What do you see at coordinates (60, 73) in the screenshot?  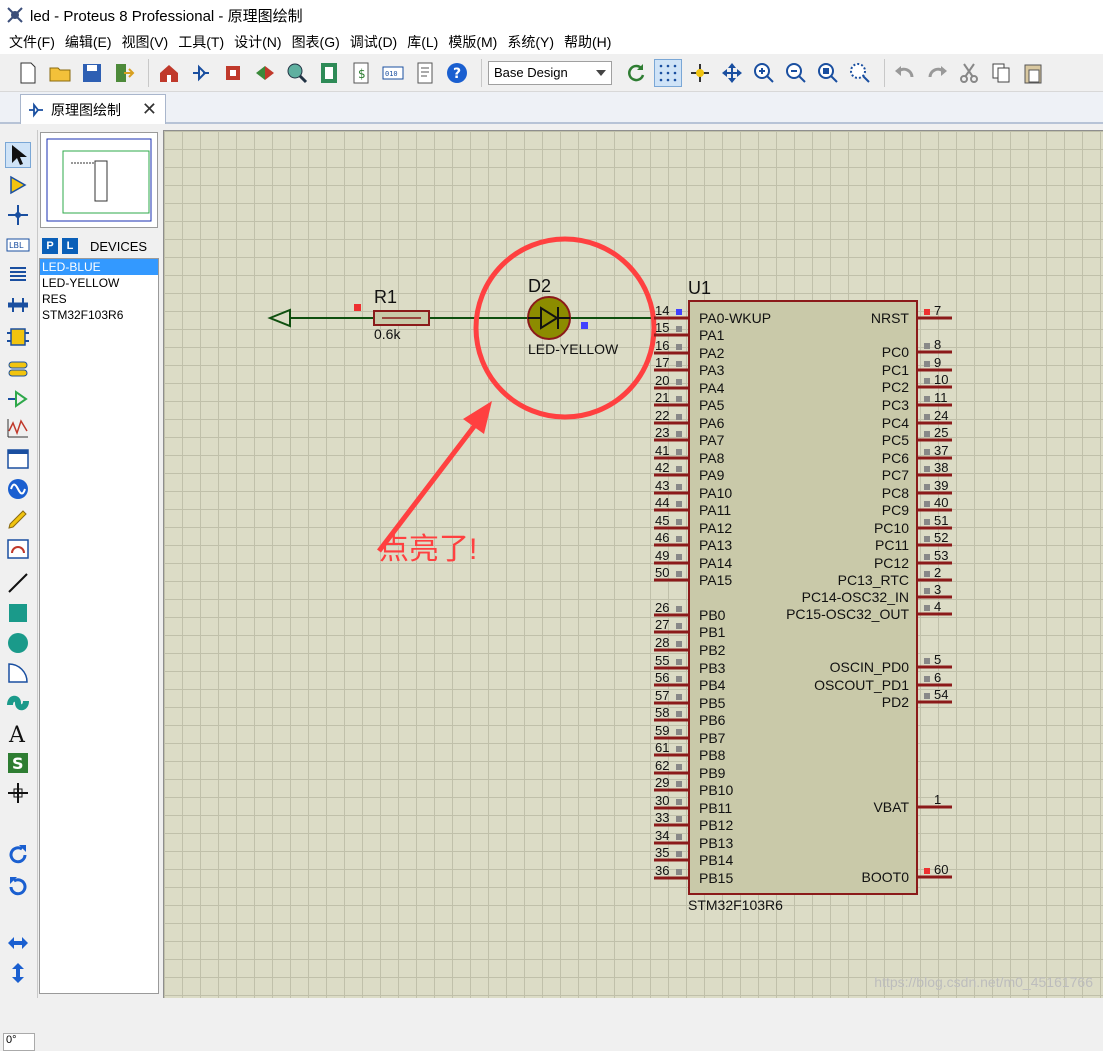 I see `open-folder-icon` at bounding box center [60, 73].